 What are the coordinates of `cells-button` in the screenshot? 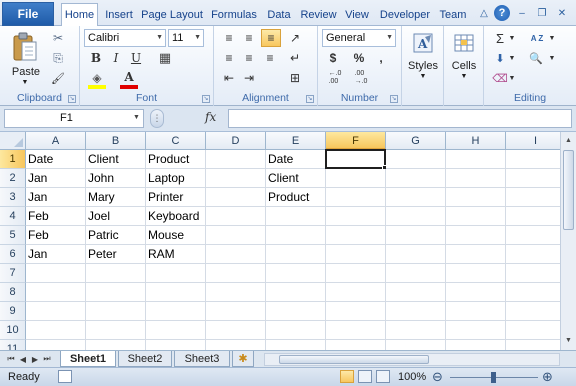 It's located at (464, 43).